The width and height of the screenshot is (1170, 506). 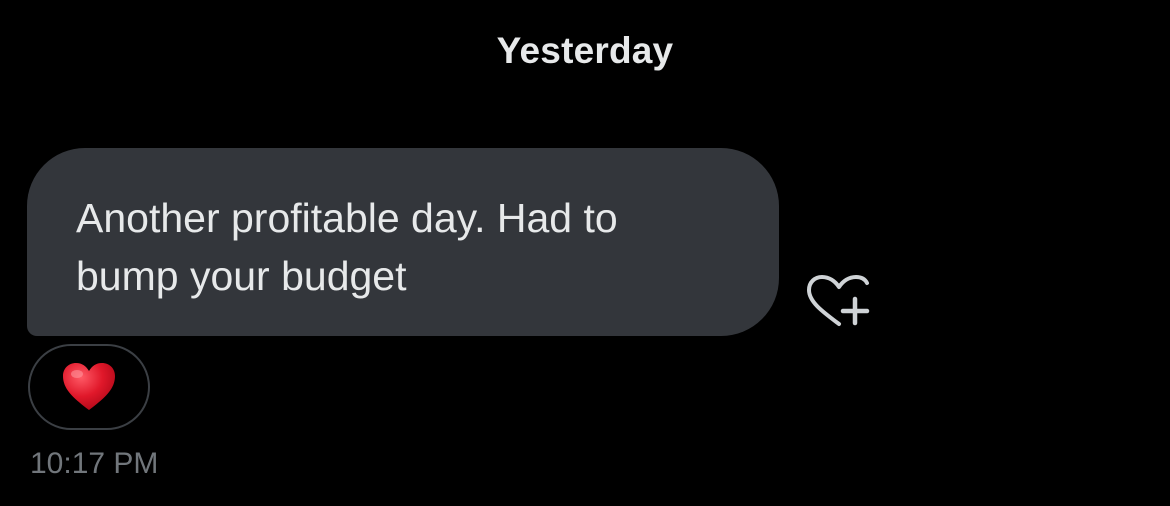 I want to click on date-separator: Yesterday, so click(x=585, y=50).